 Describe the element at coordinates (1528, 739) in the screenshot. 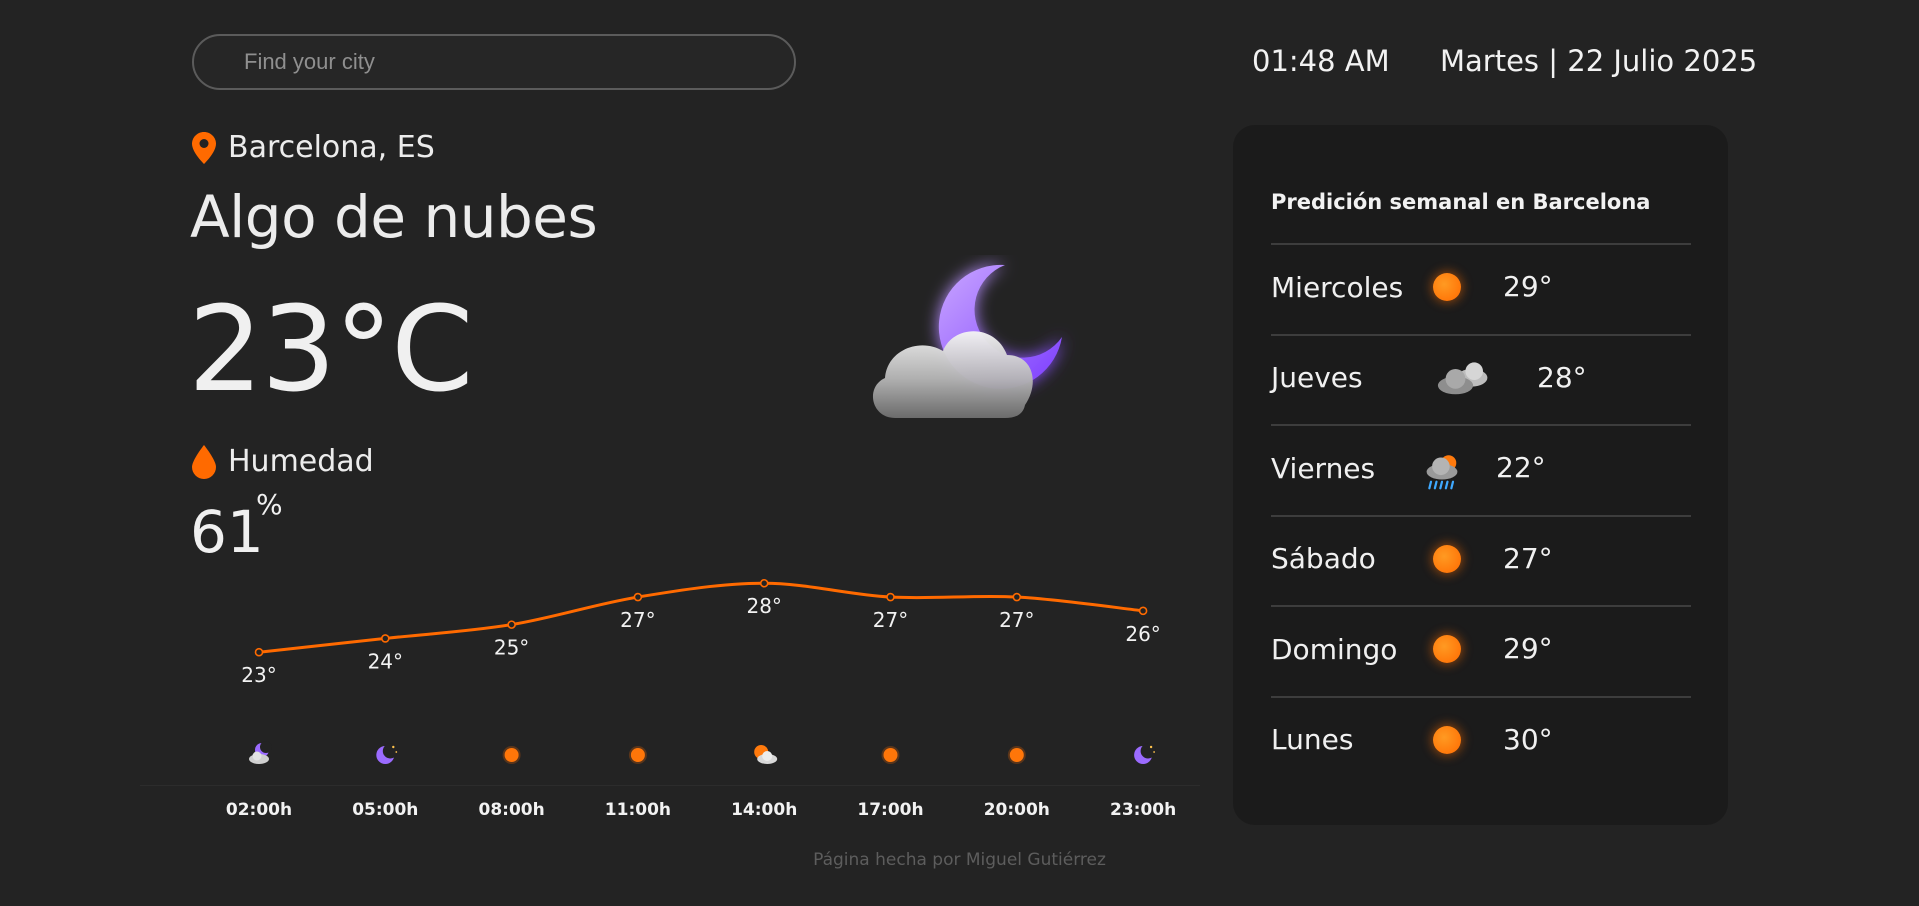

I see `day-temperature: 30°` at that location.